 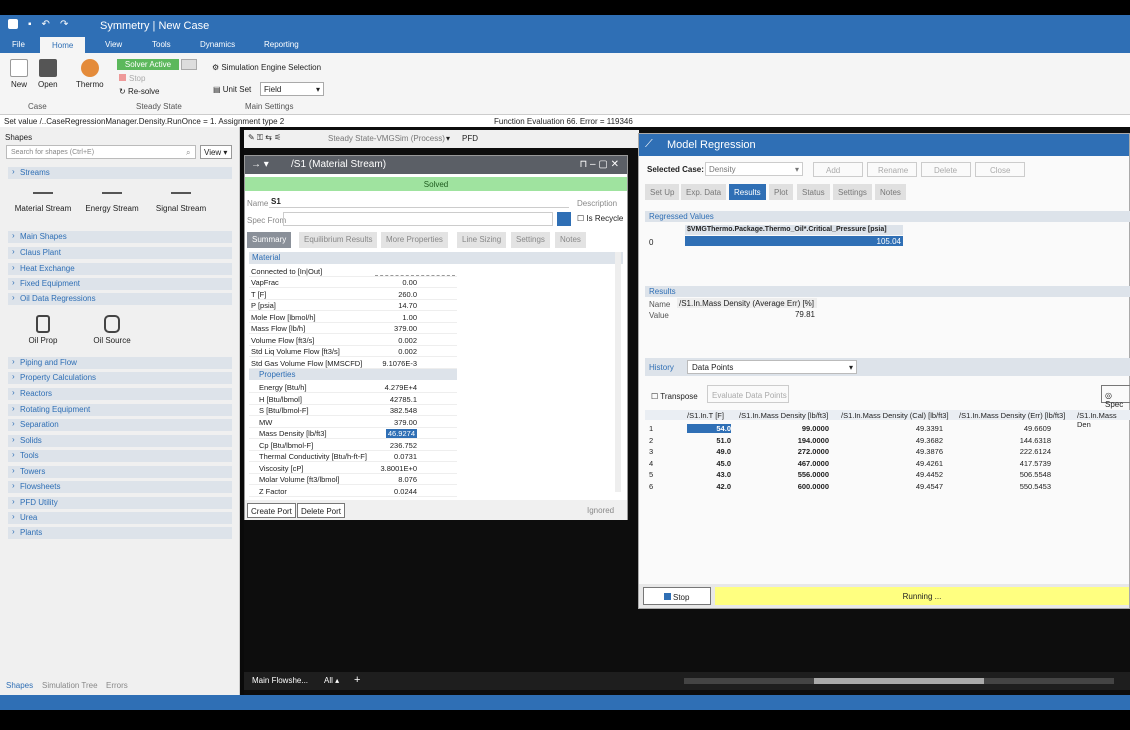 What do you see at coordinates (30, 24) in the screenshot?
I see `save-icon: ▪` at bounding box center [30, 24].